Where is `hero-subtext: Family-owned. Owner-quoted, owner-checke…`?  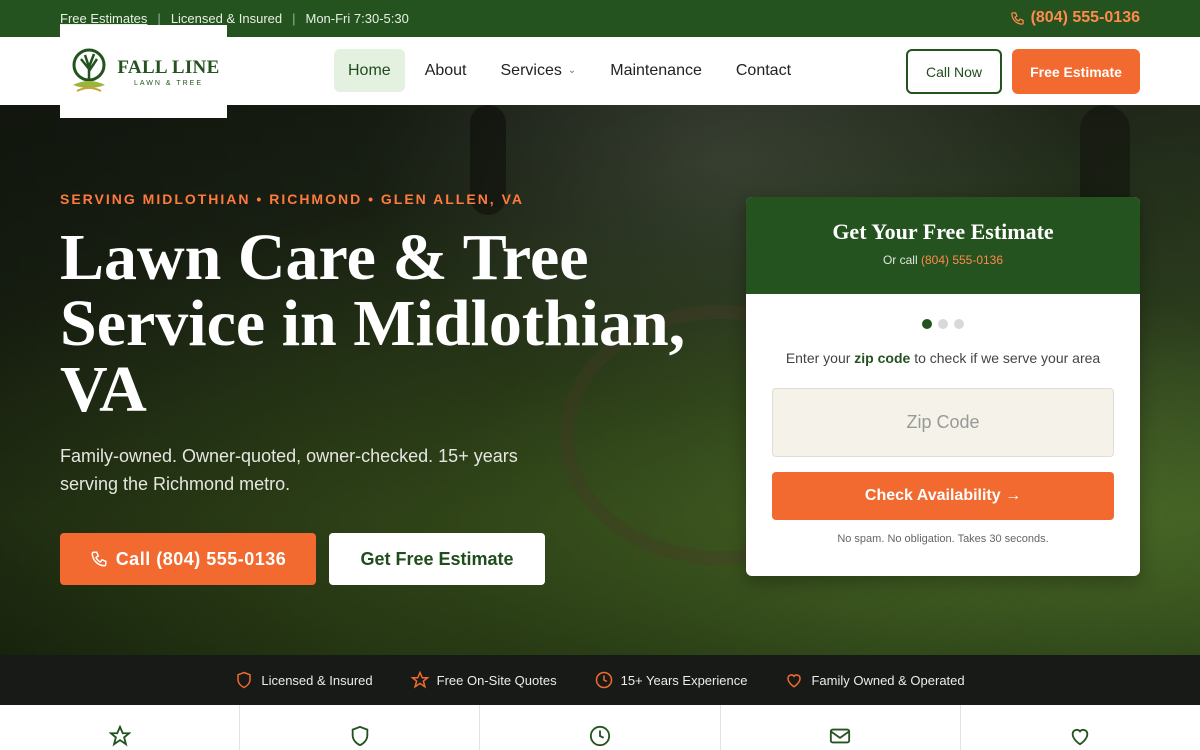 hero-subtext: Family-owned. Owner-quoted, owner-checke… is located at coordinates (289, 470).